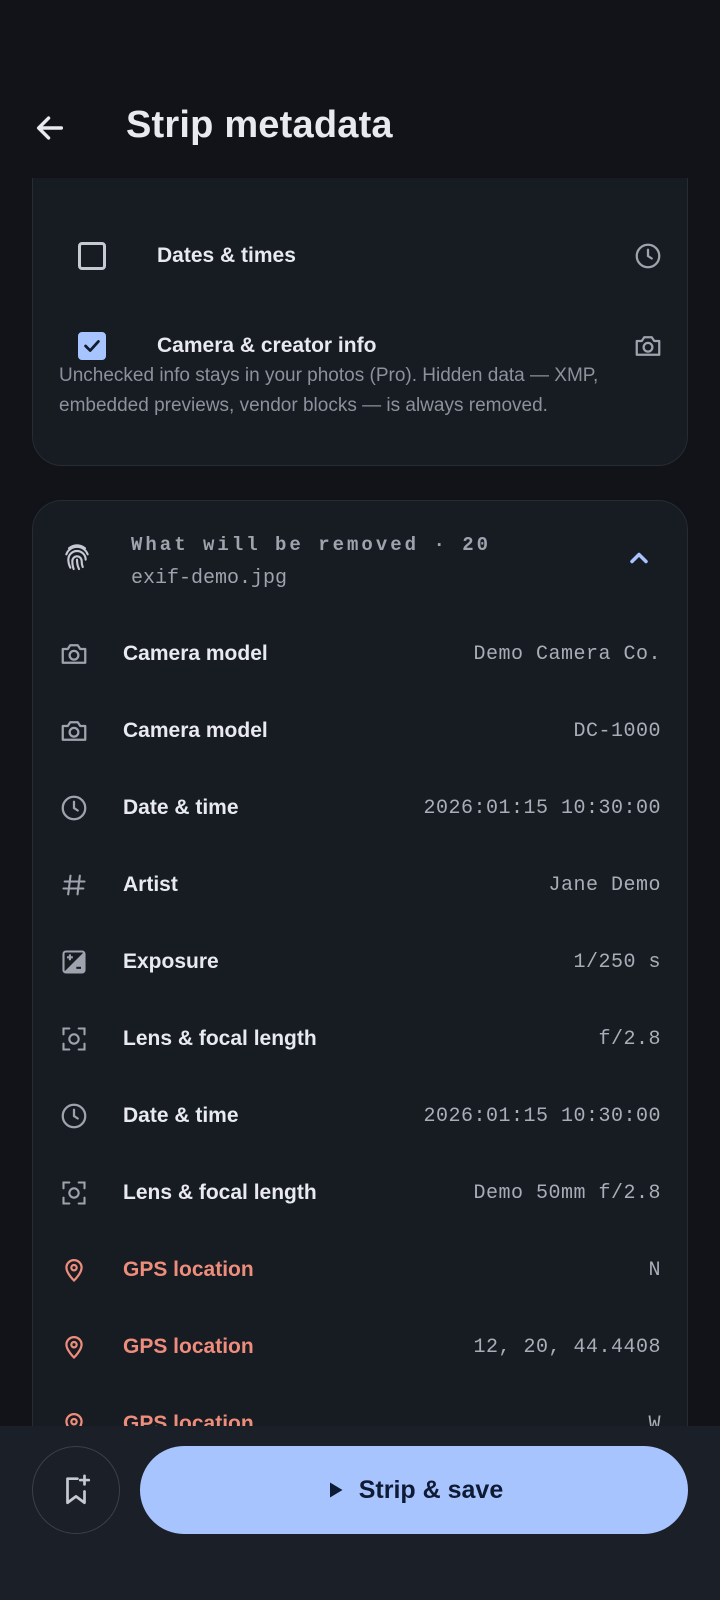 The width and height of the screenshot is (720, 1600). I want to click on bookmark-add-button, so click(76, 1490).